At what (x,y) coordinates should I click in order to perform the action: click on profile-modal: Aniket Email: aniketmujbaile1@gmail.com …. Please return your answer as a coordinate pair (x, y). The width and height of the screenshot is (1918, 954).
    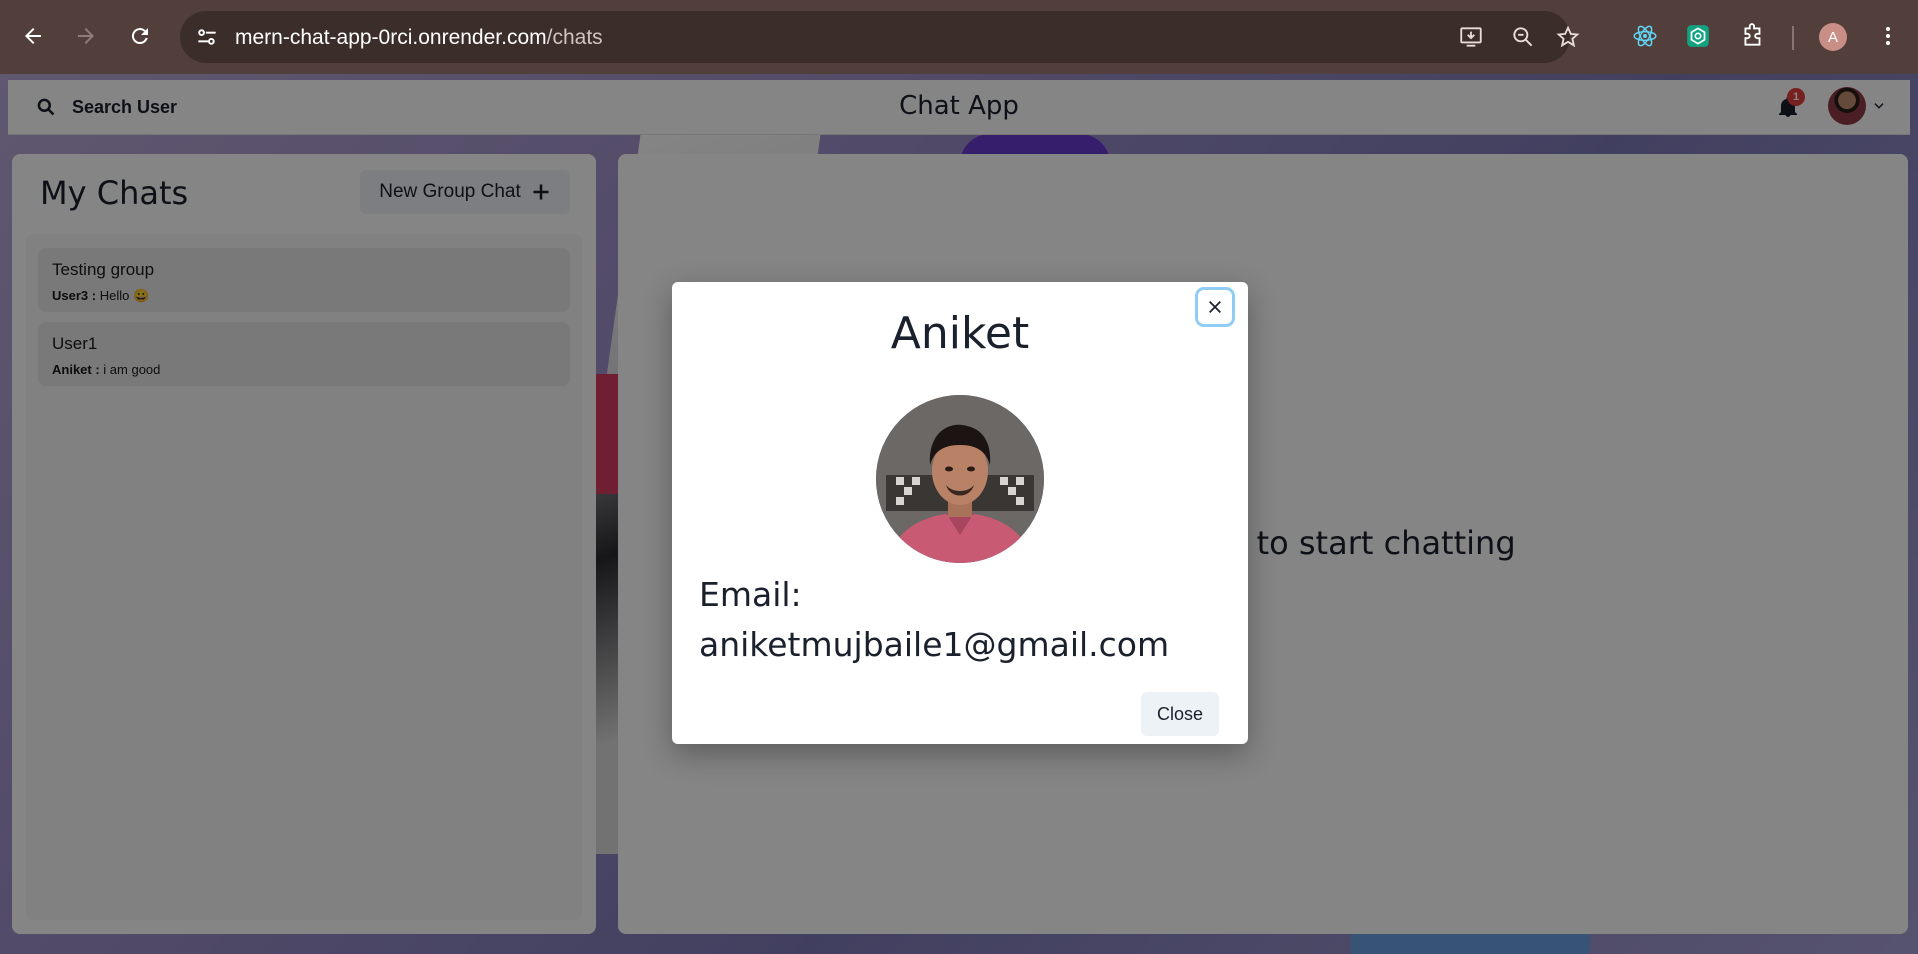
    Looking at the image, I should click on (960, 513).